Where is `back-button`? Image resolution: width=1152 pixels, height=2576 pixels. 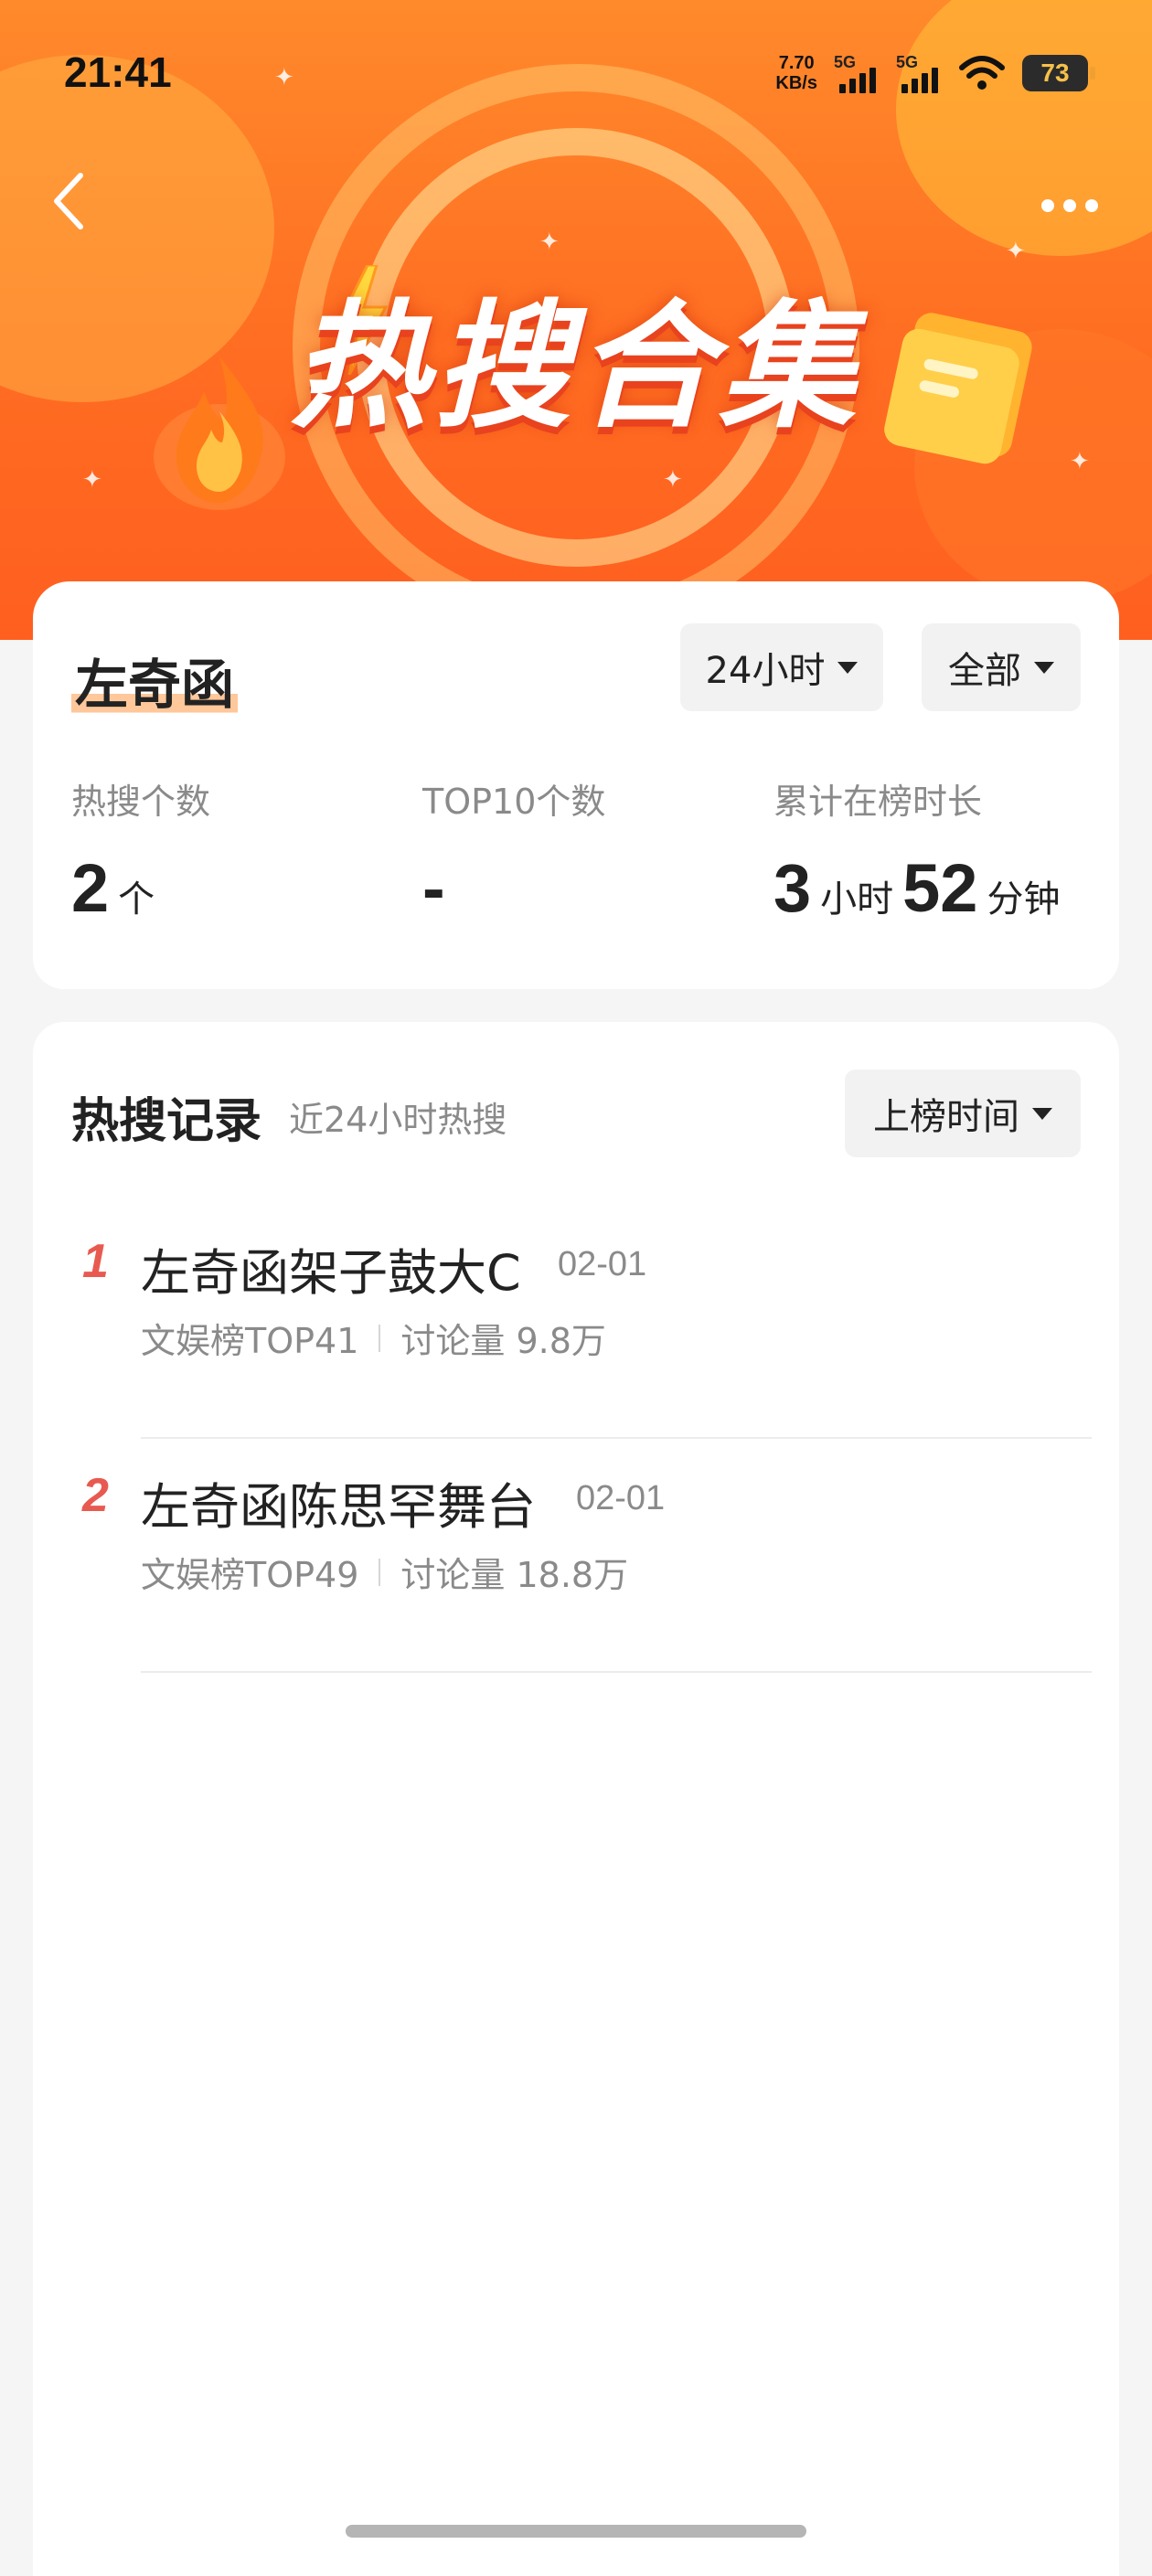
back-button is located at coordinates (67, 201).